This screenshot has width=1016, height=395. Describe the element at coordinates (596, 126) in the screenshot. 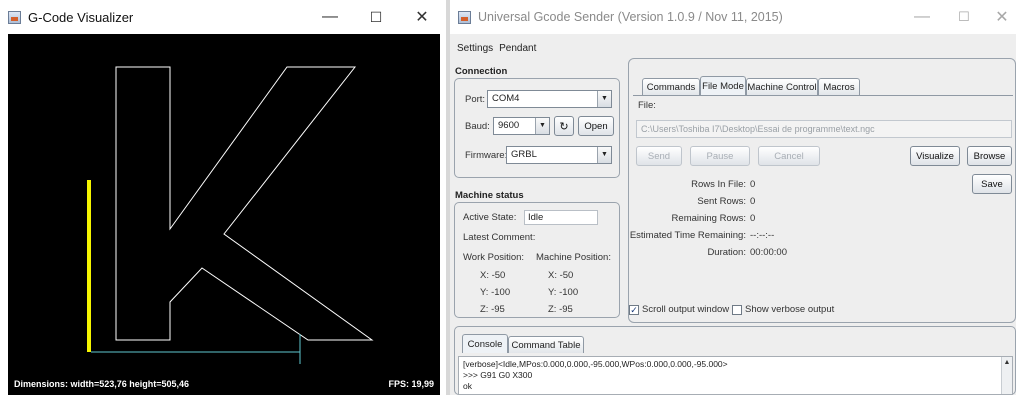

I see `open-button: Open` at that location.